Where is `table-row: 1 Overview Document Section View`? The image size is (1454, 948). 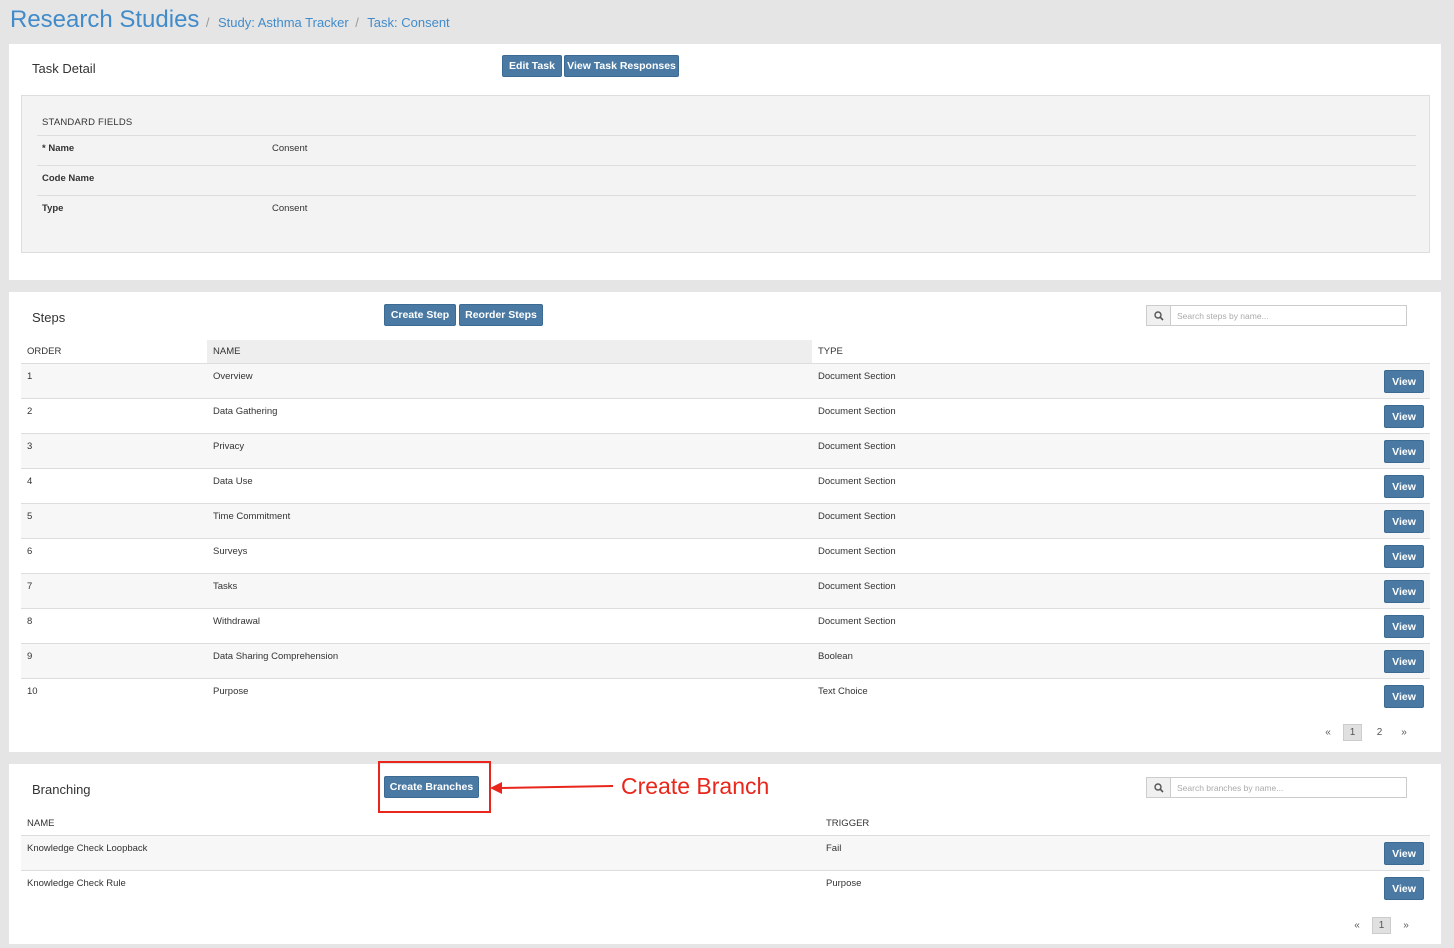
table-row: 1 Overview Document Section View is located at coordinates (725, 380).